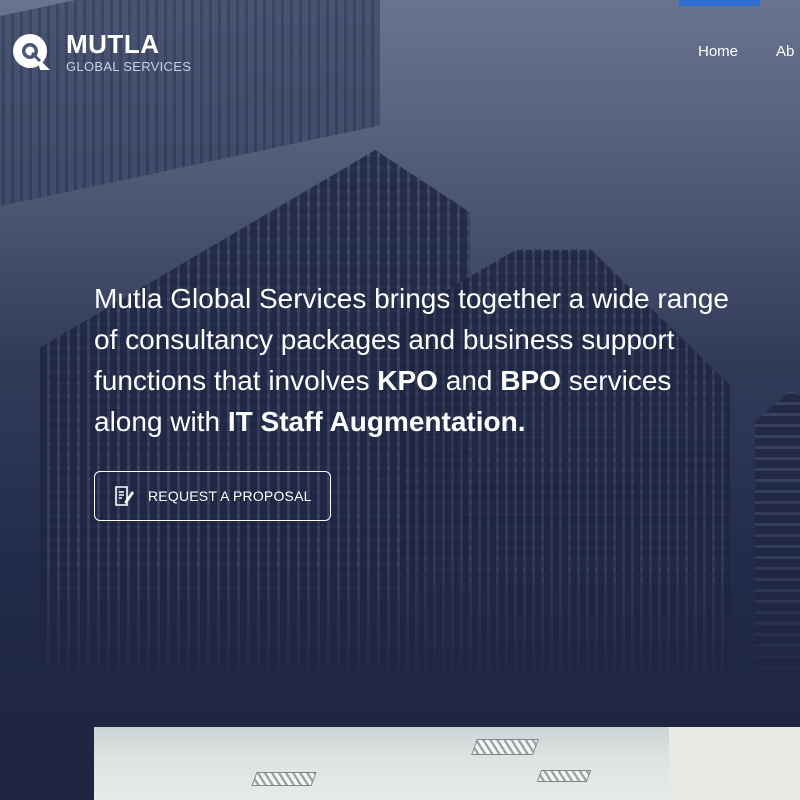  What do you see at coordinates (230, 496) in the screenshot?
I see `request-proposal-label: REQUEST A PROPOSAL` at bounding box center [230, 496].